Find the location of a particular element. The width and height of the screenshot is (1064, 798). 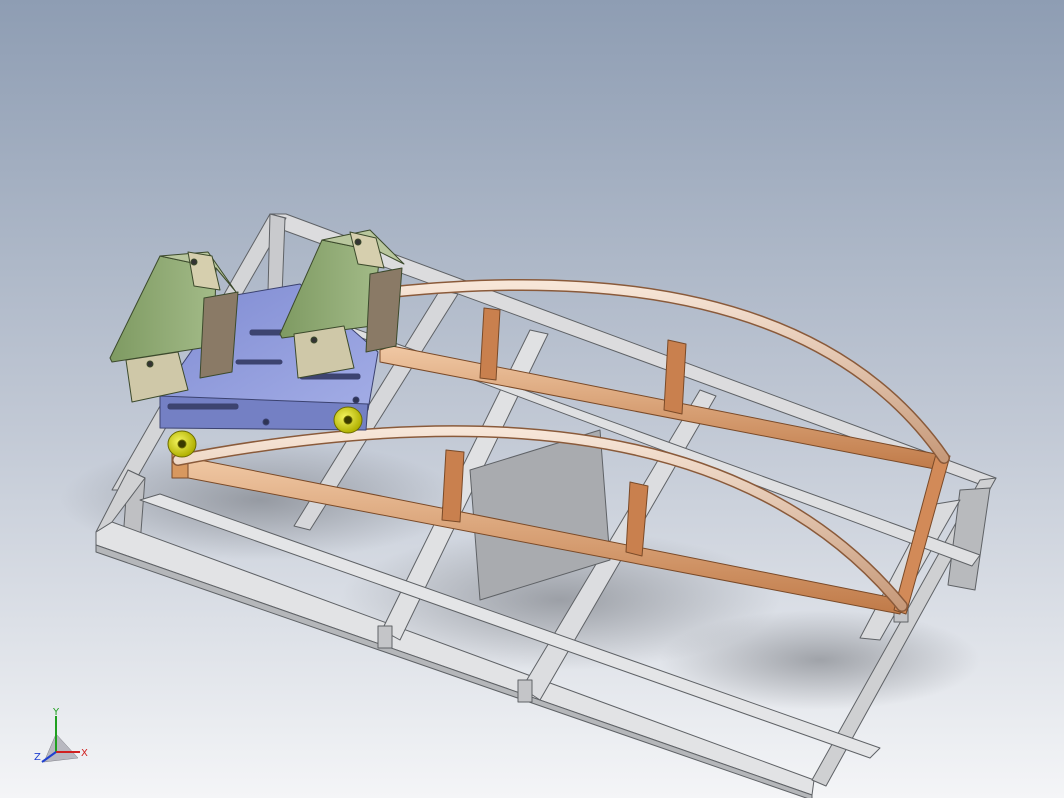

frame-post-back-left is located at coordinates (276, 255).